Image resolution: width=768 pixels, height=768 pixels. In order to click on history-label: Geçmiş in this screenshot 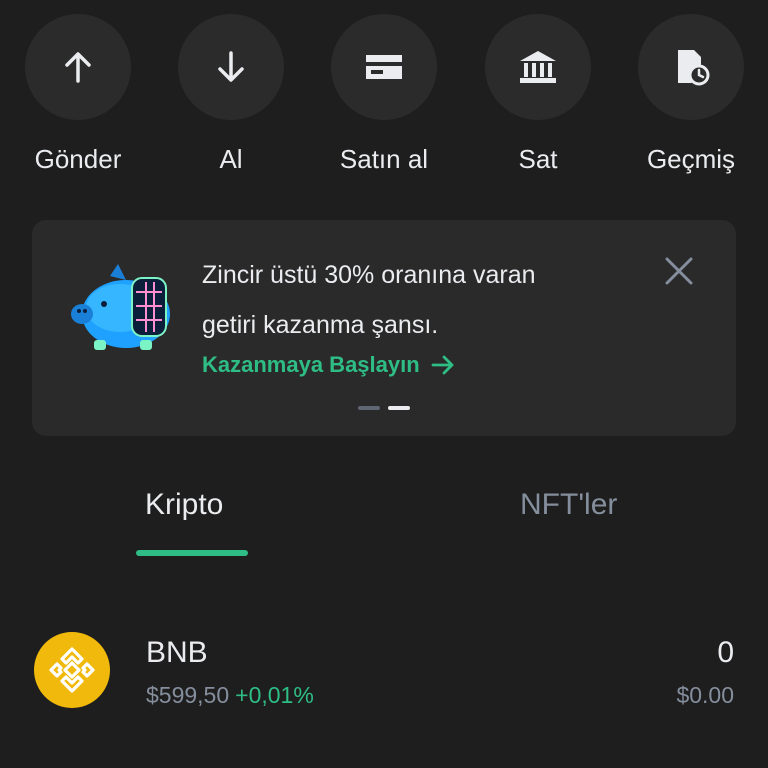, I will do `click(691, 159)`.